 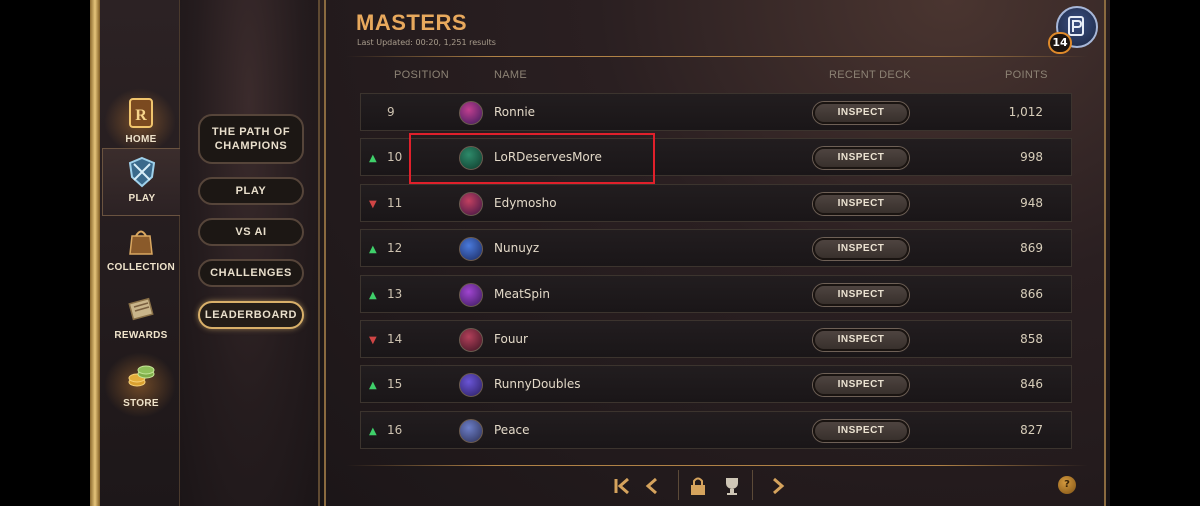 What do you see at coordinates (251, 232) in the screenshot?
I see `vs-ai-button: VS AI` at bounding box center [251, 232].